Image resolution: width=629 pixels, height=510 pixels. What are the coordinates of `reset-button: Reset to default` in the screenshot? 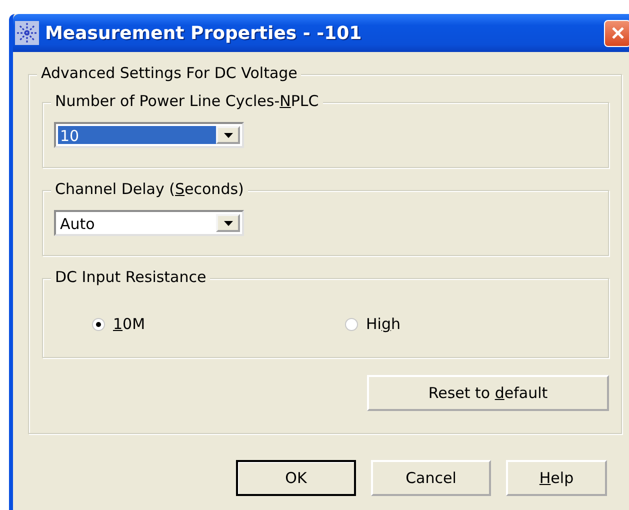 It's located at (488, 393).